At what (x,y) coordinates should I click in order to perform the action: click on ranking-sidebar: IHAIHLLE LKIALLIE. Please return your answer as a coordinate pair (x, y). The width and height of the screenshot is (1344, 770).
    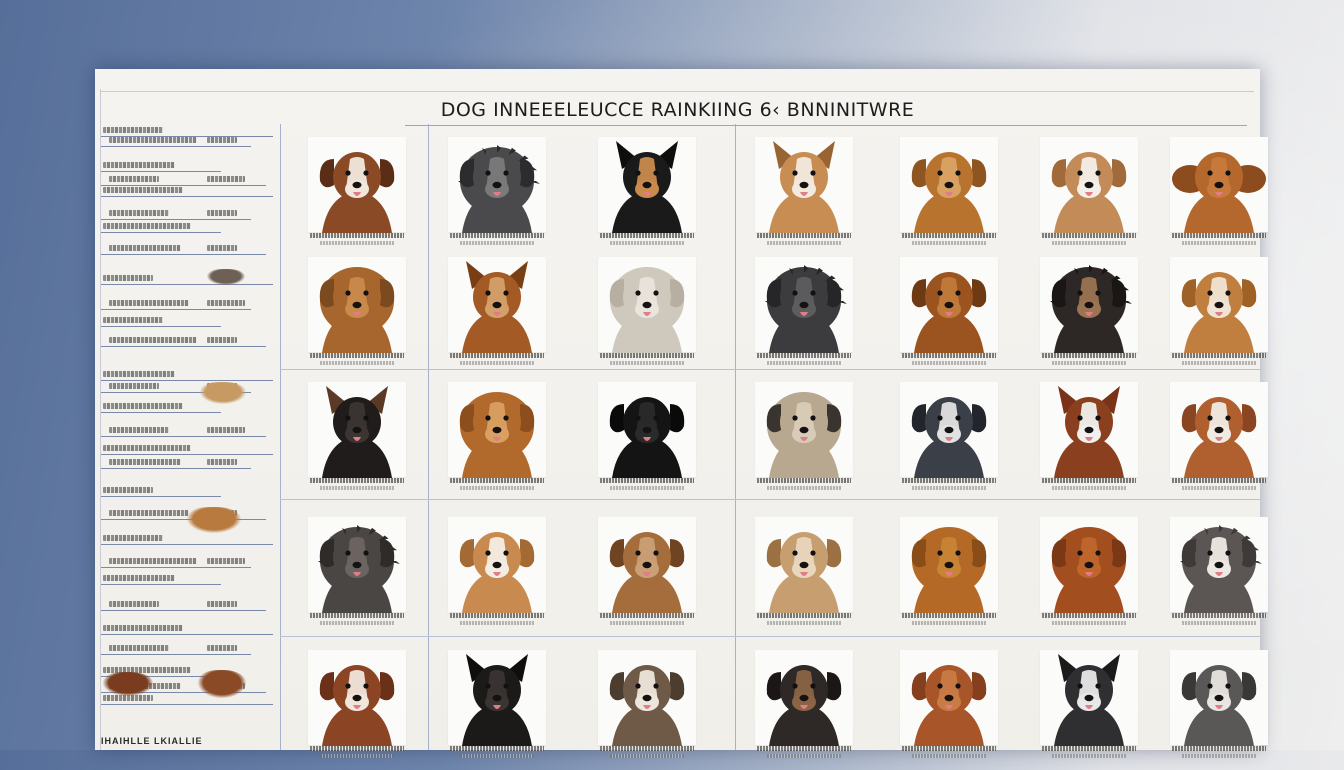
    Looking at the image, I should click on (187, 437).